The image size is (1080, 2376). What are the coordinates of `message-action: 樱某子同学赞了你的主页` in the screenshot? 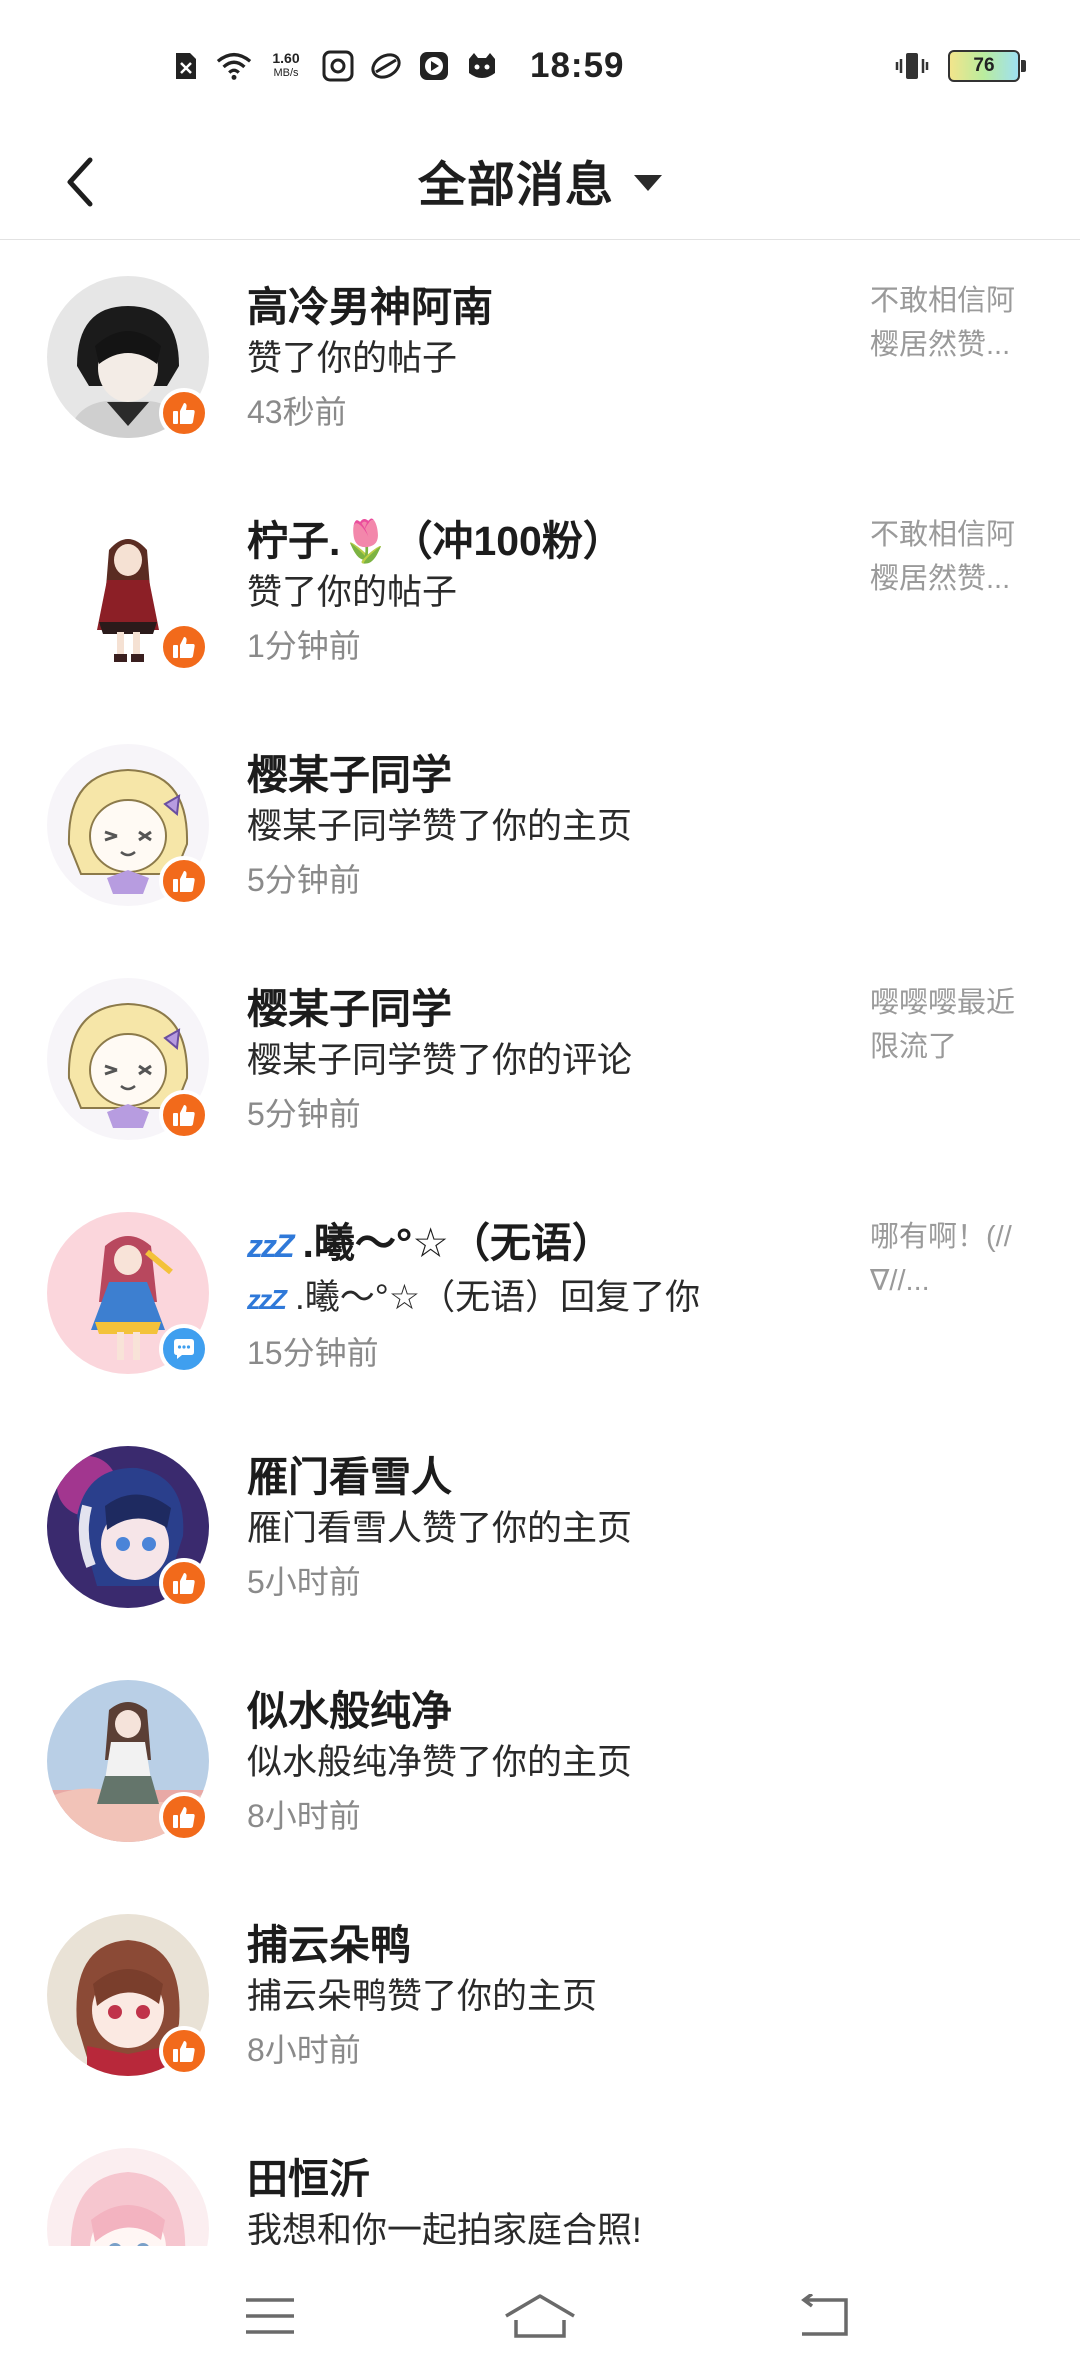 It's located at (440, 826).